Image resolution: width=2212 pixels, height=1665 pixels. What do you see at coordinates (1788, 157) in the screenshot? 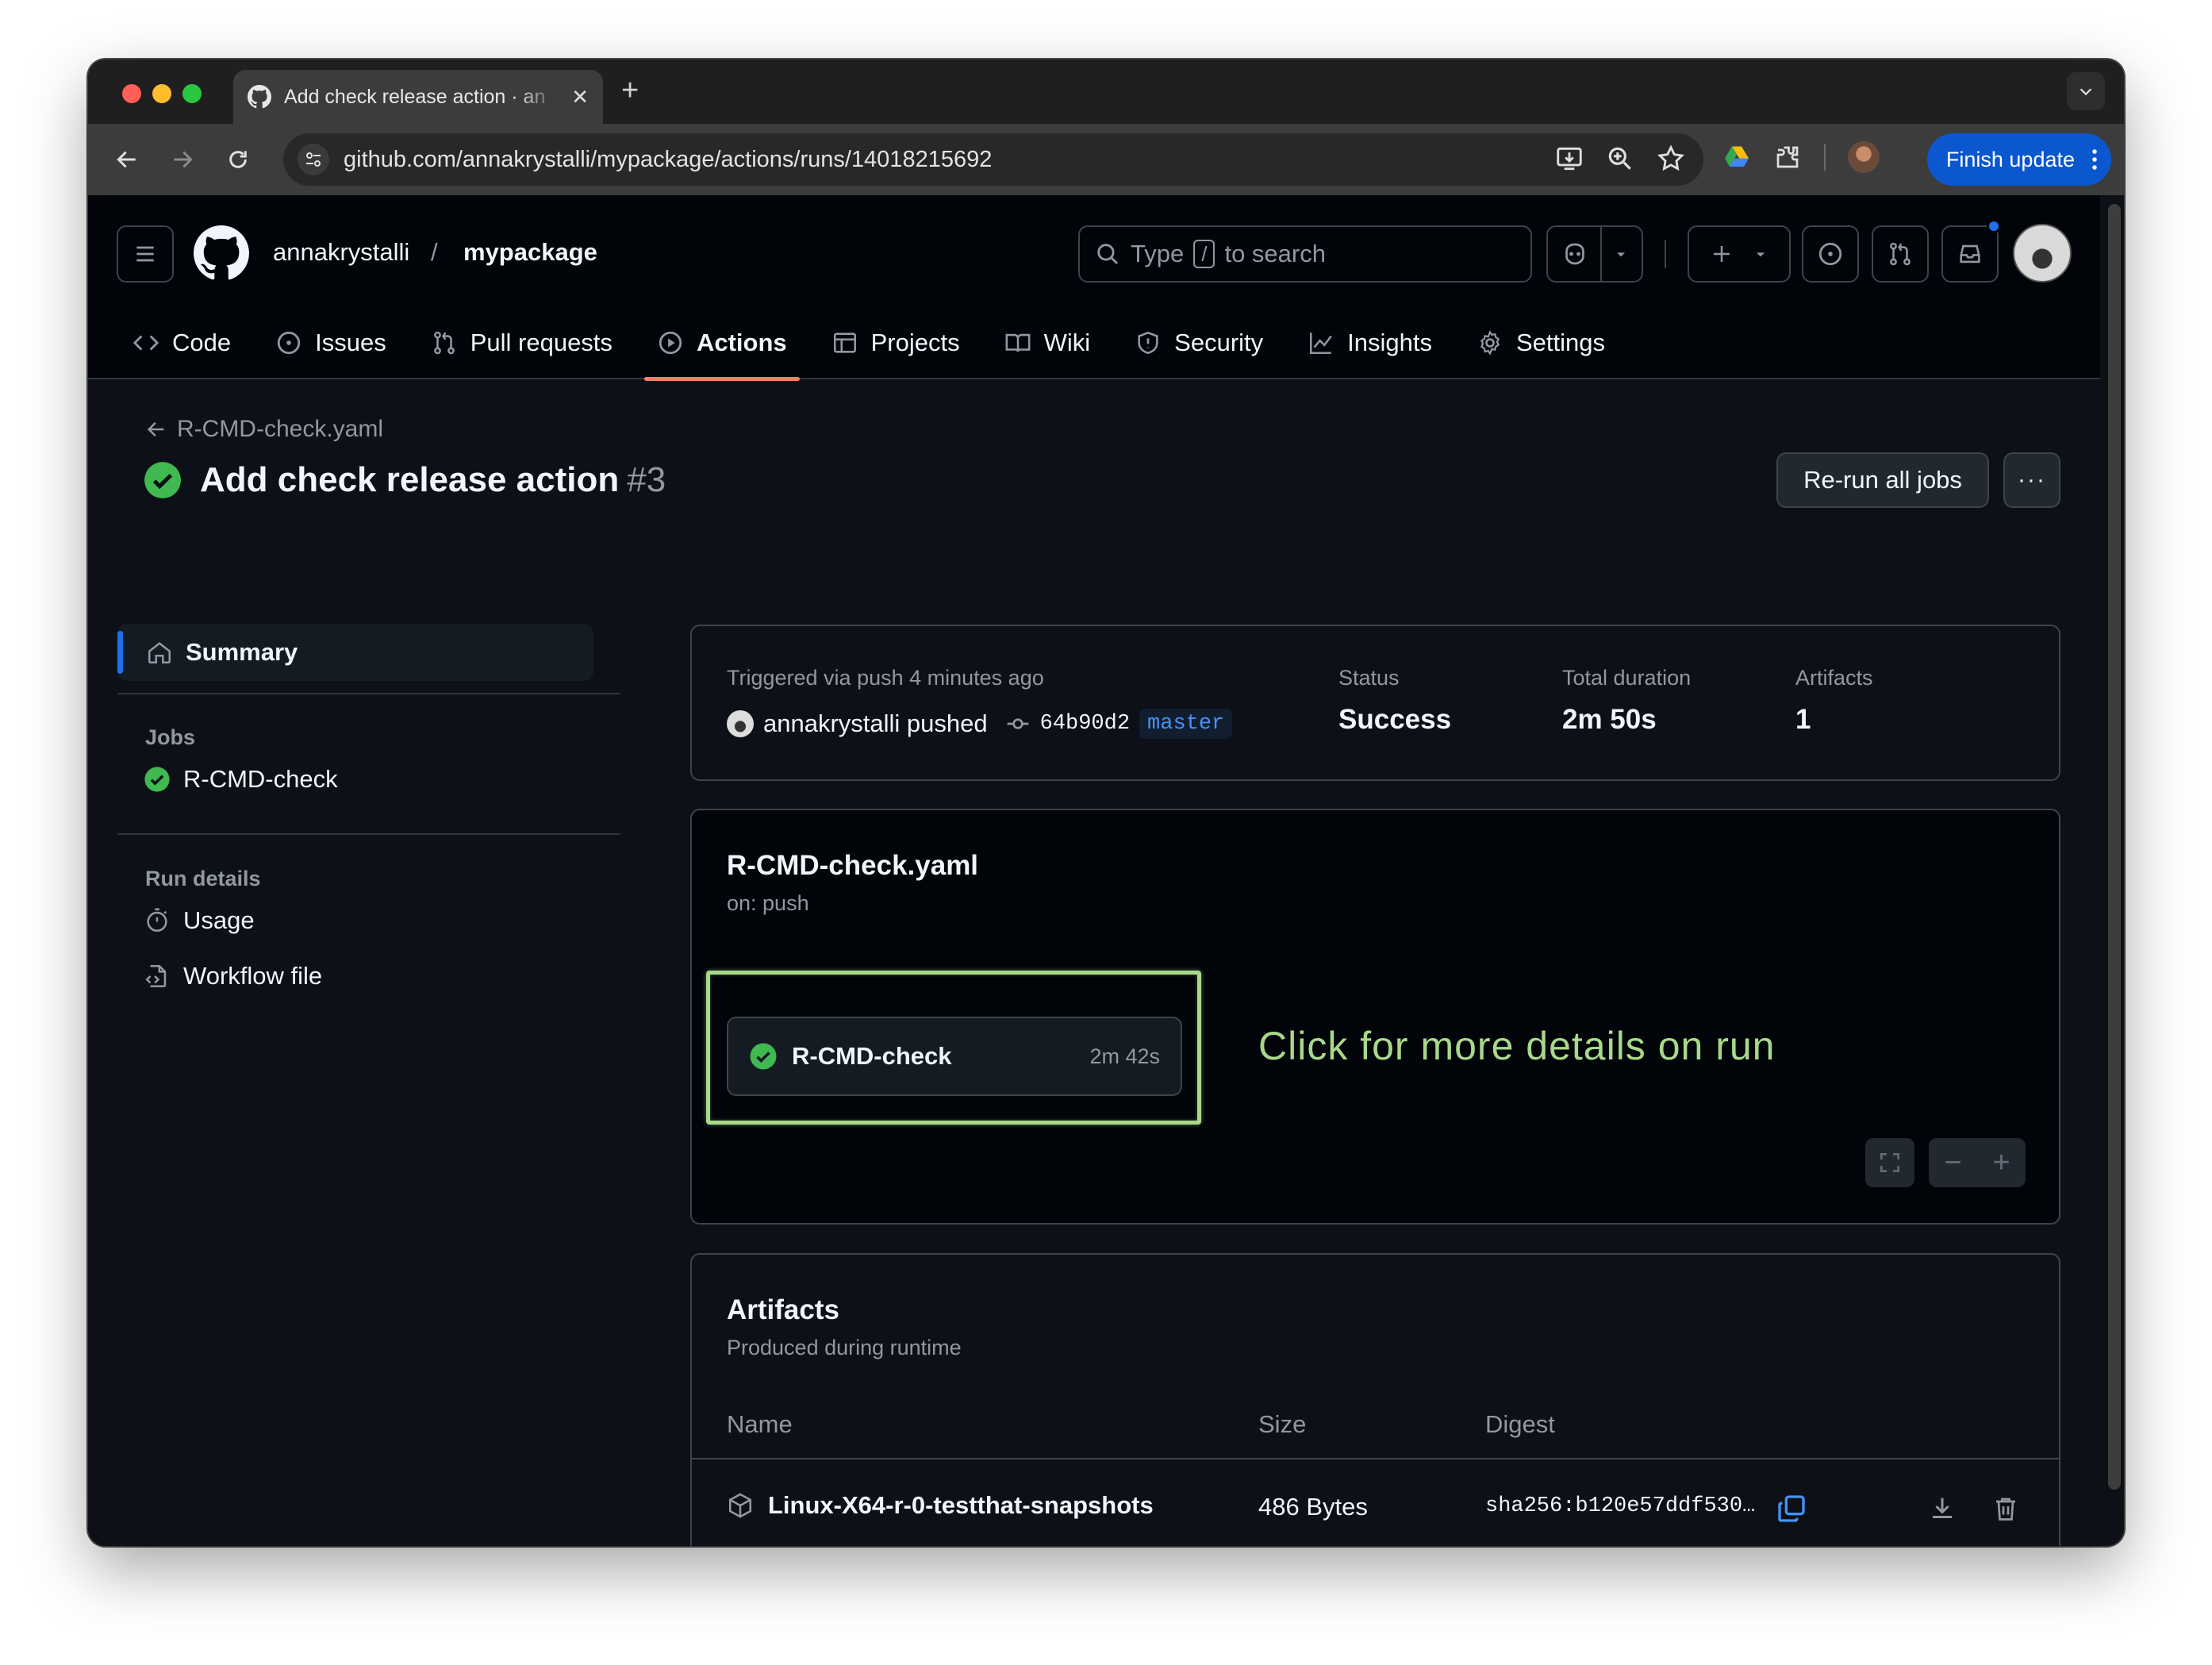
I see `extensions-icon` at bounding box center [1788, 157].